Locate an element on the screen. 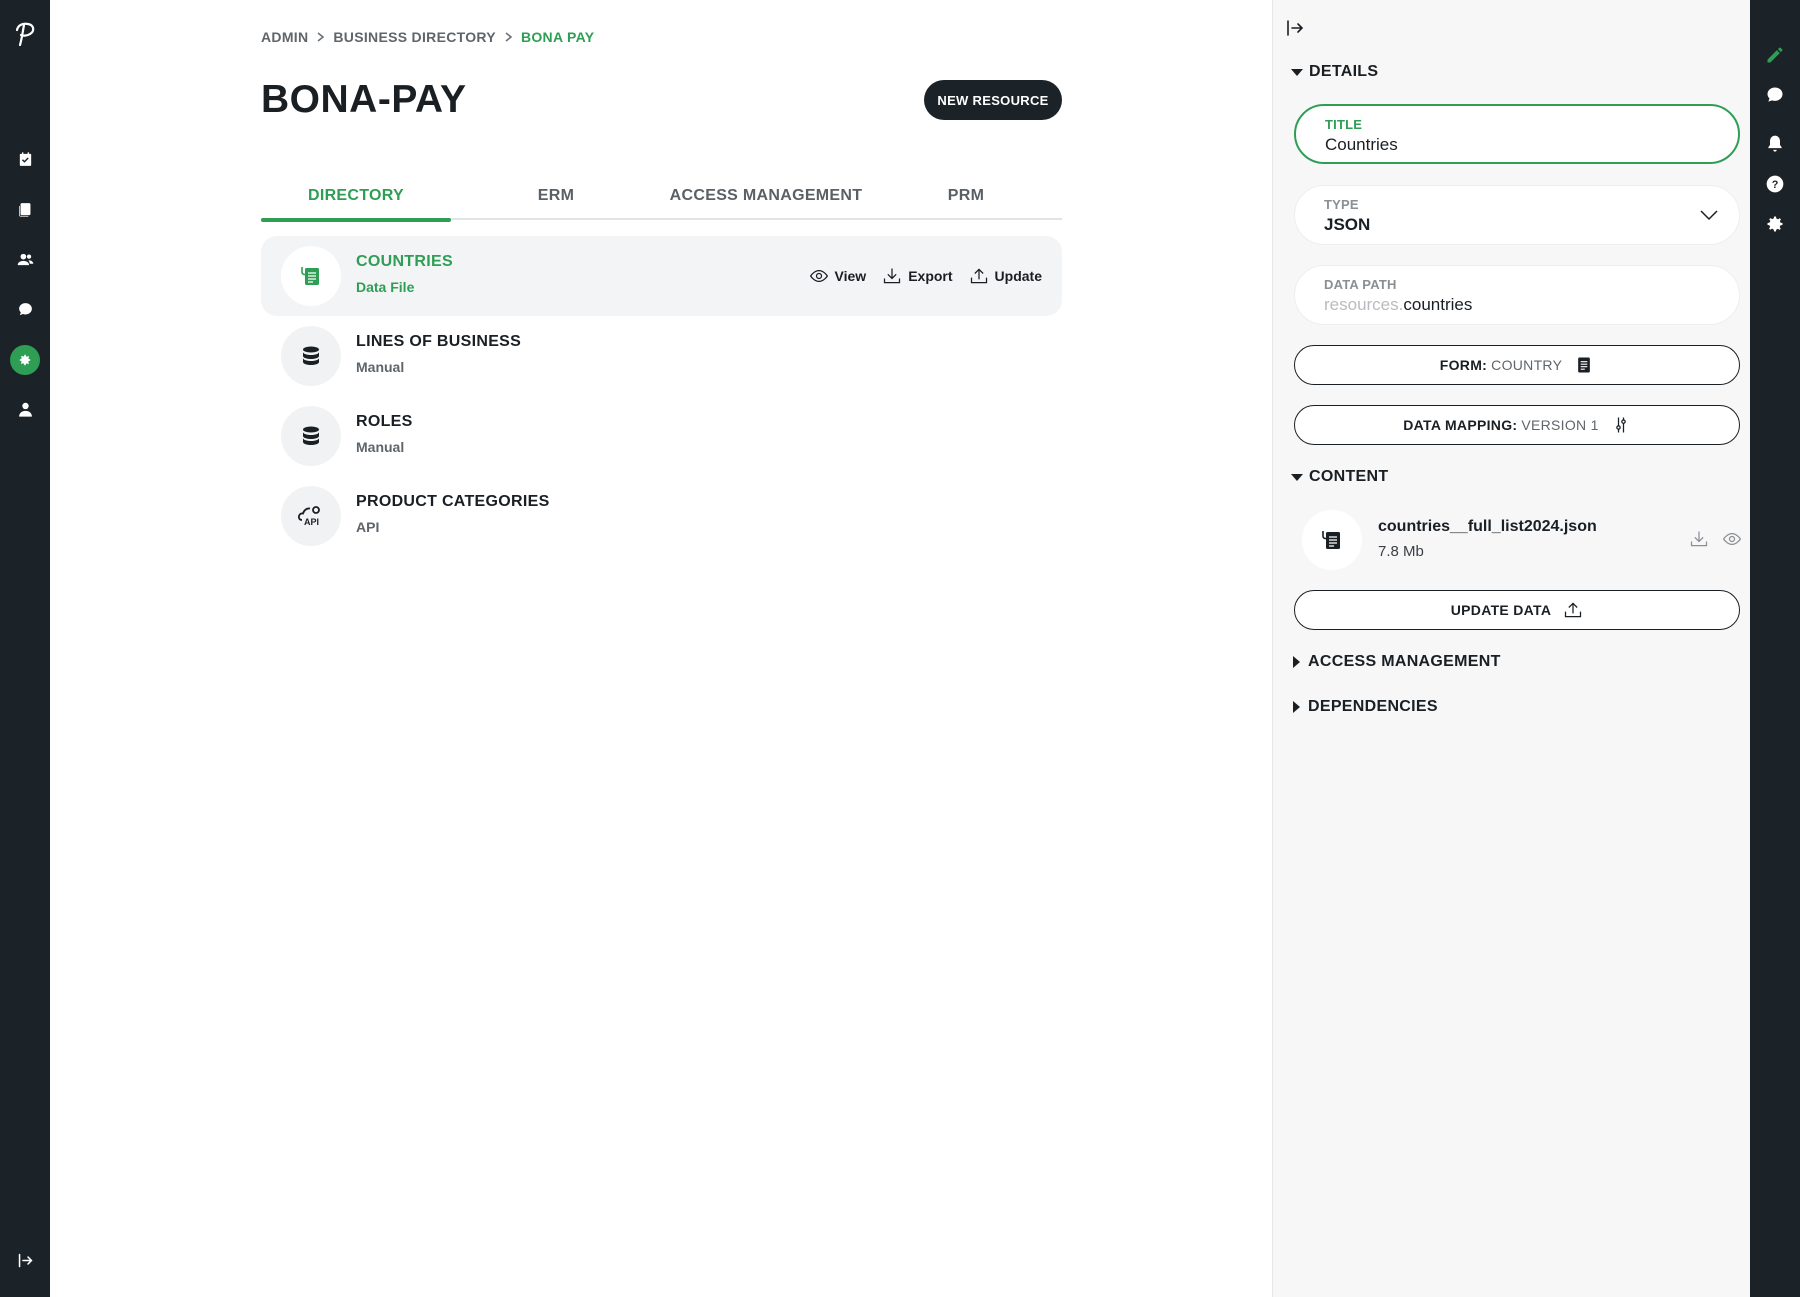  expand-sidebar-icon is located at coordinates (25, 1260).